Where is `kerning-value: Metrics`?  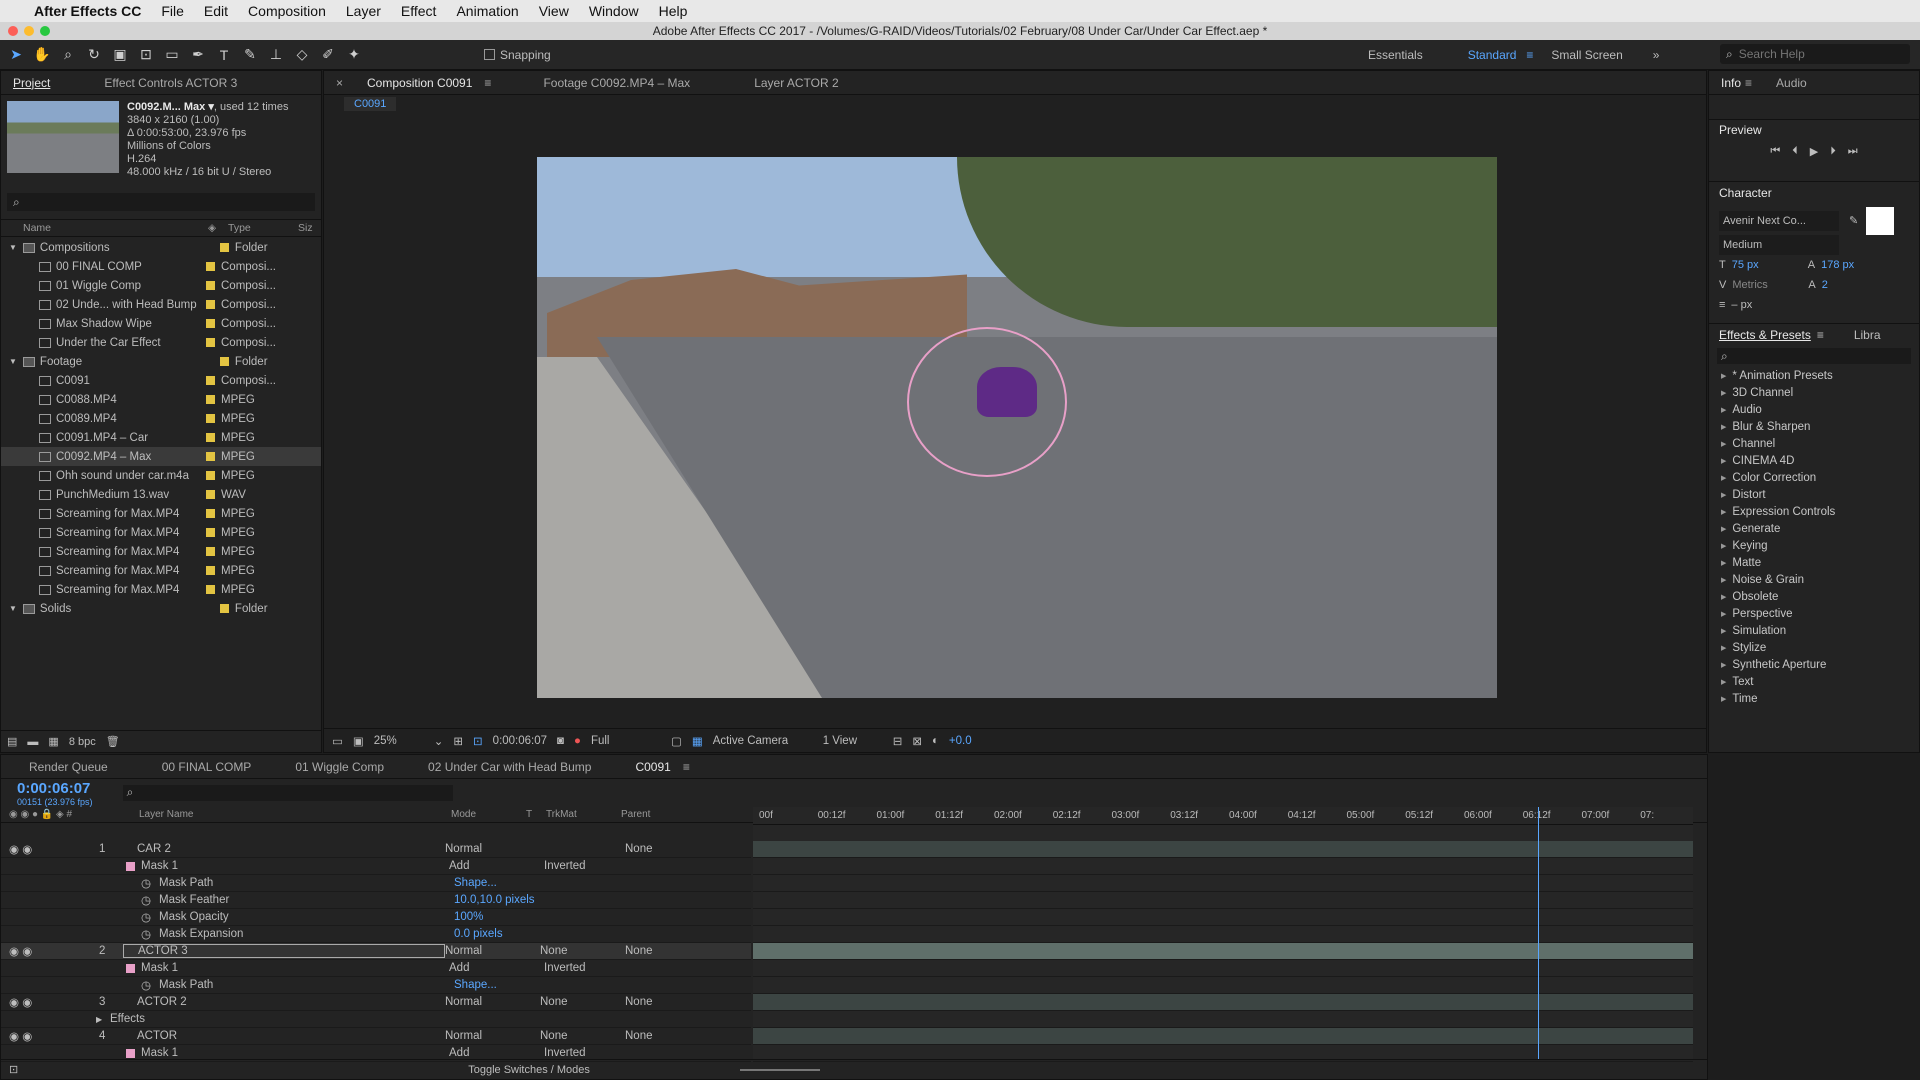
kerning-value: Metrics is located at coordinates (1767, 285).